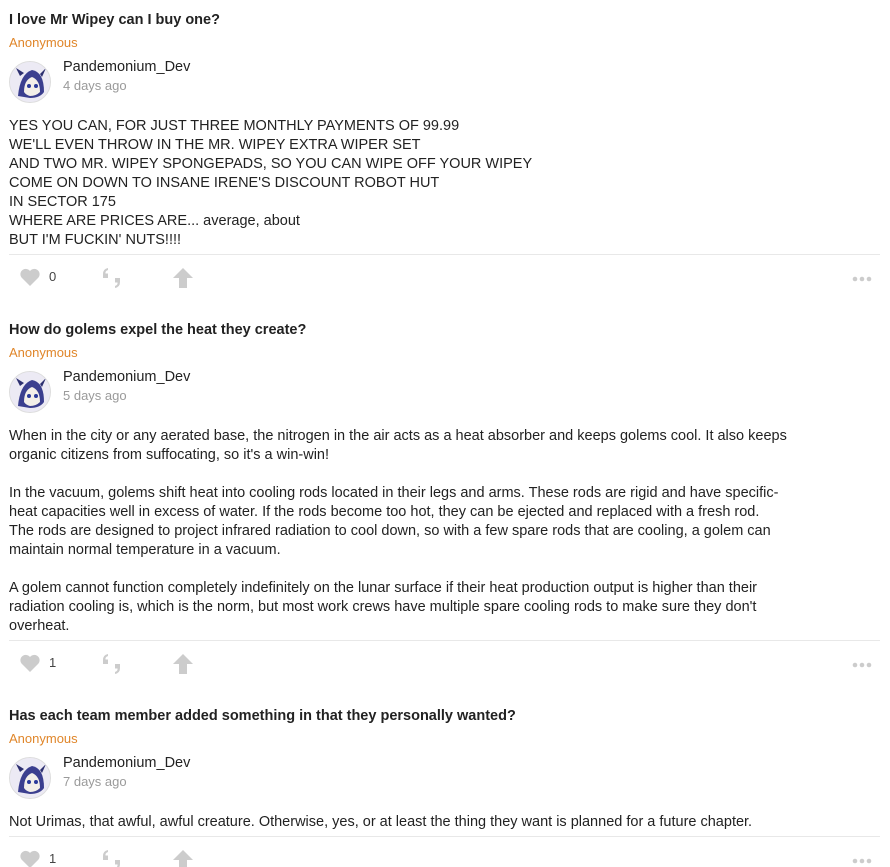  What do you see at coordinates (145, 550) in the screenshot?
I see `answer-line: maintain normal temperature in a vacuum.` at bounding box center [145, 550].